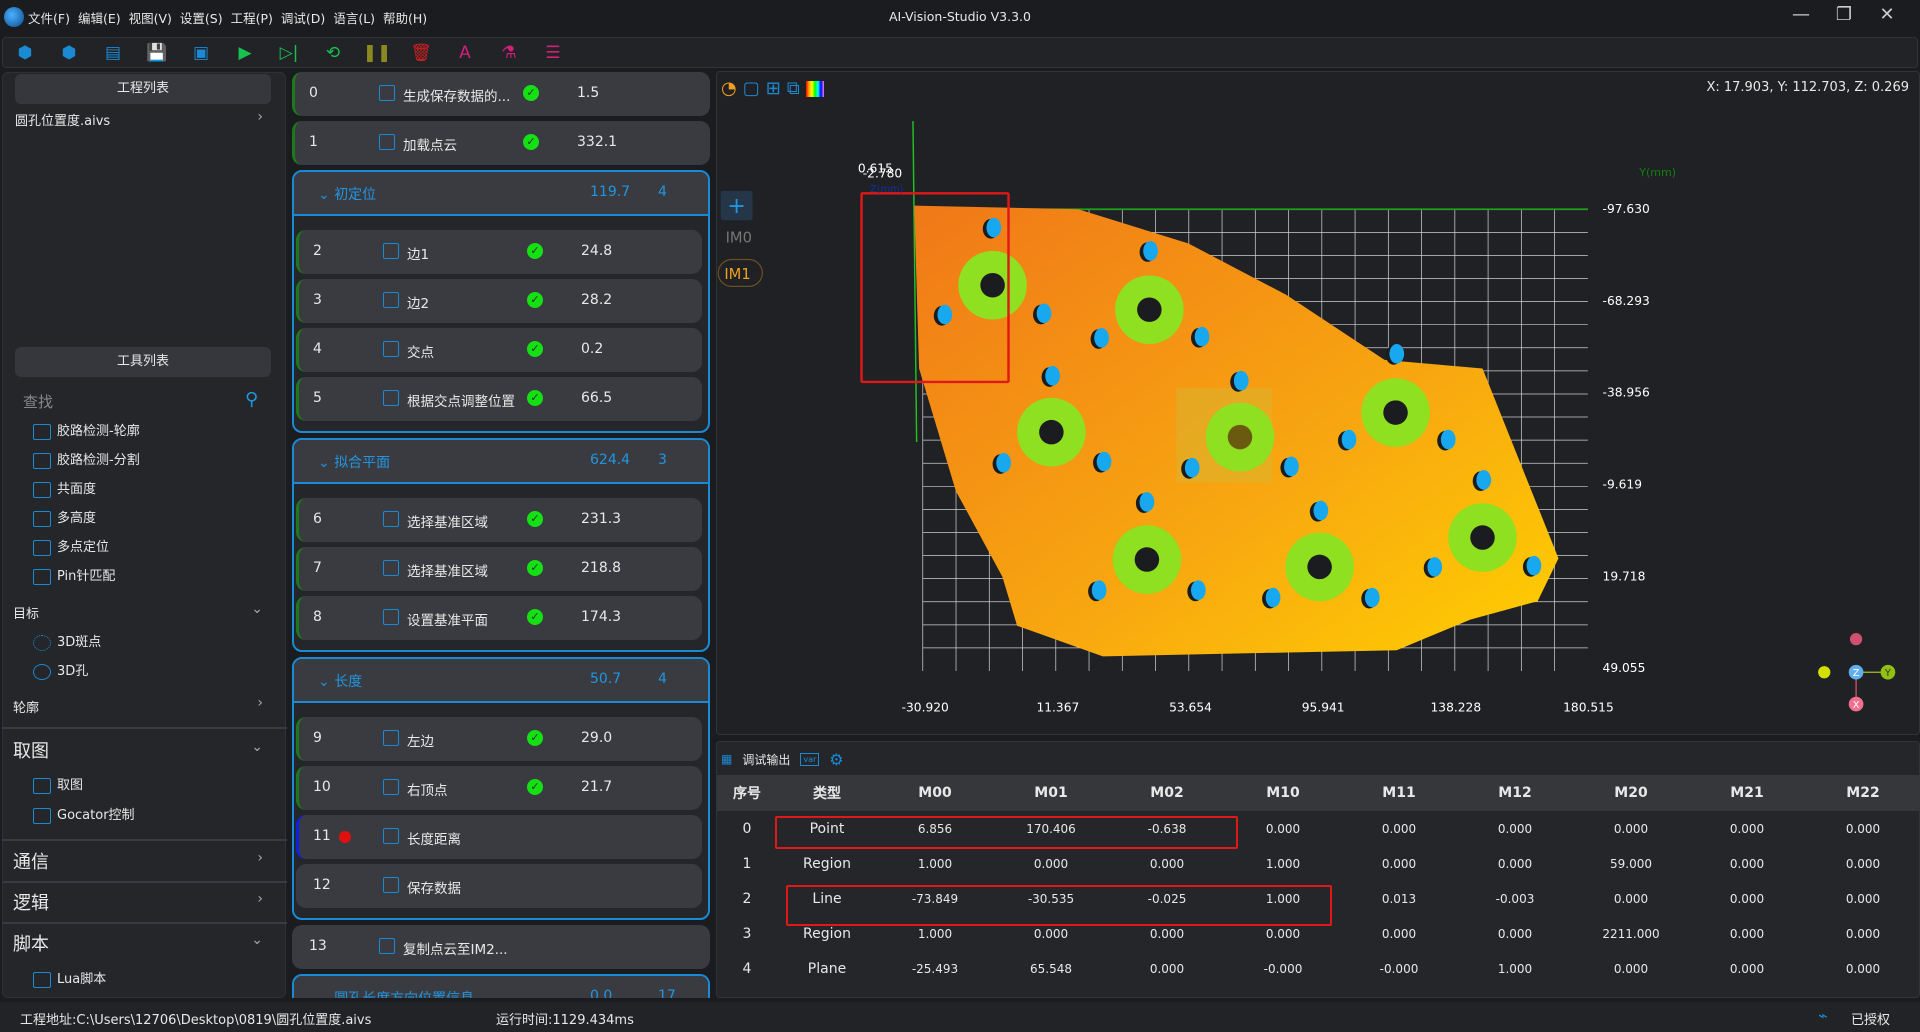  I want to click on group-count: 4, so click(662, 679).